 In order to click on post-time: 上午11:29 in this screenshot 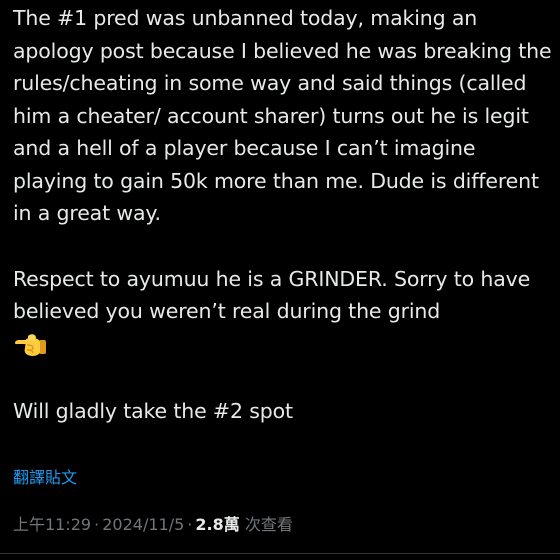, I will do `click(52, 524)`.